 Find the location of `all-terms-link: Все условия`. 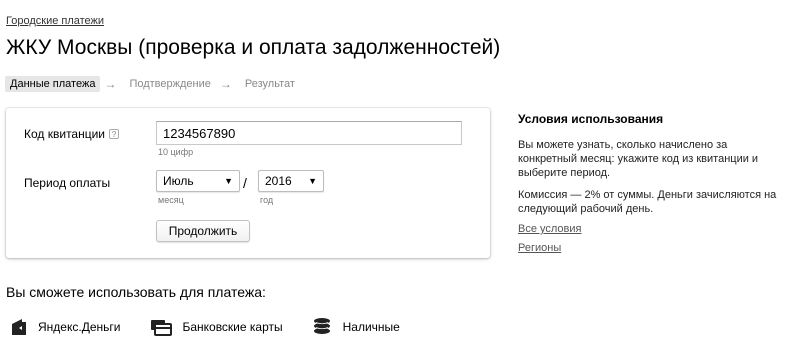

all-terms-link: Все условия is located at coordinates (653, 229).